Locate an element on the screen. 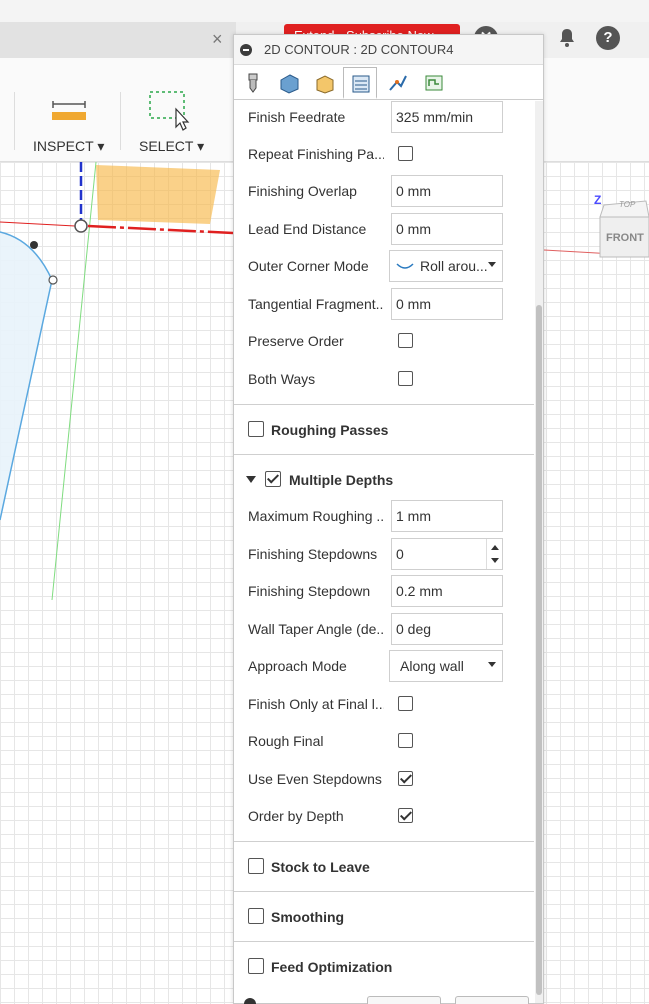 Image resolution: width=649 pixels, height=1004 pixels. info-icon is located at coordinates (250, 1001).